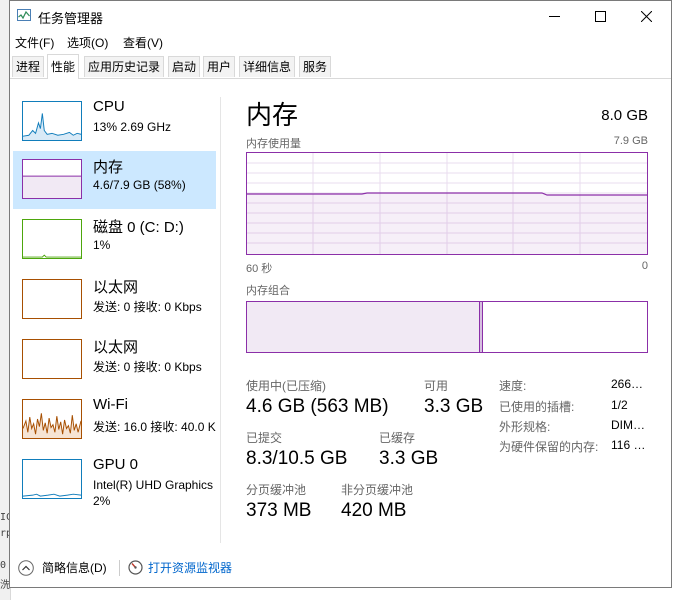 This screenshot has width=680, height=600. Describe the element at coordinates (374, 510) in the screenshot. I see `non-paged-pool-value: 420 MB` at that location.